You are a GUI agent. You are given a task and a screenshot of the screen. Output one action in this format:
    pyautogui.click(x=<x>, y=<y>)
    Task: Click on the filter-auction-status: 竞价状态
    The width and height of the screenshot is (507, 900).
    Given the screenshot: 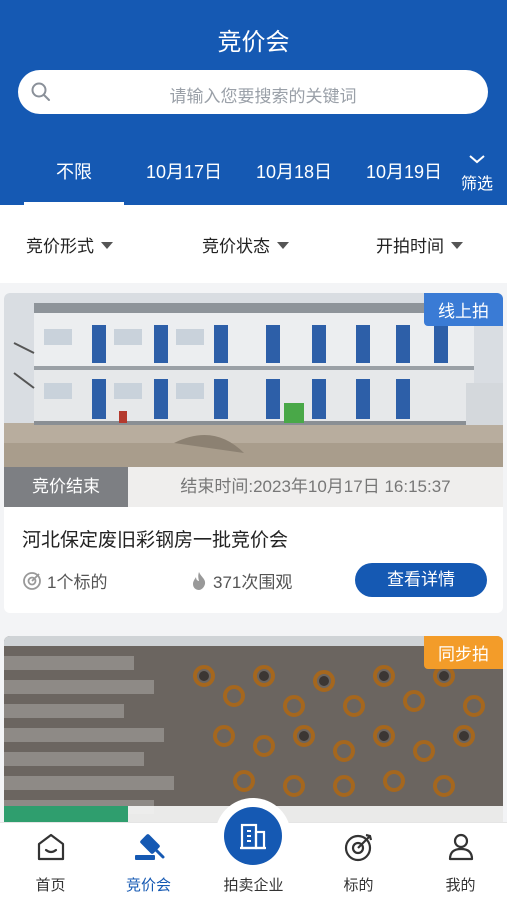 What is the action you would take?
    pyautogui.click(x=245, y=244)
    